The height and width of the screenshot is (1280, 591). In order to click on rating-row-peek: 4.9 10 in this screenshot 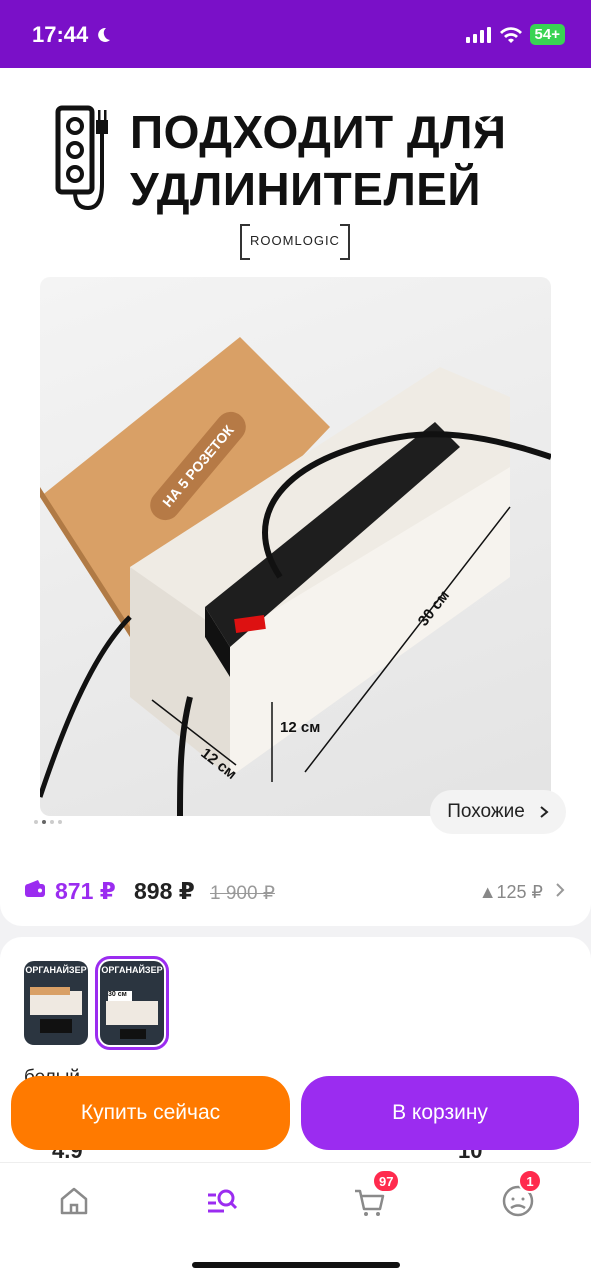, I will do `click(295, 1156)`.